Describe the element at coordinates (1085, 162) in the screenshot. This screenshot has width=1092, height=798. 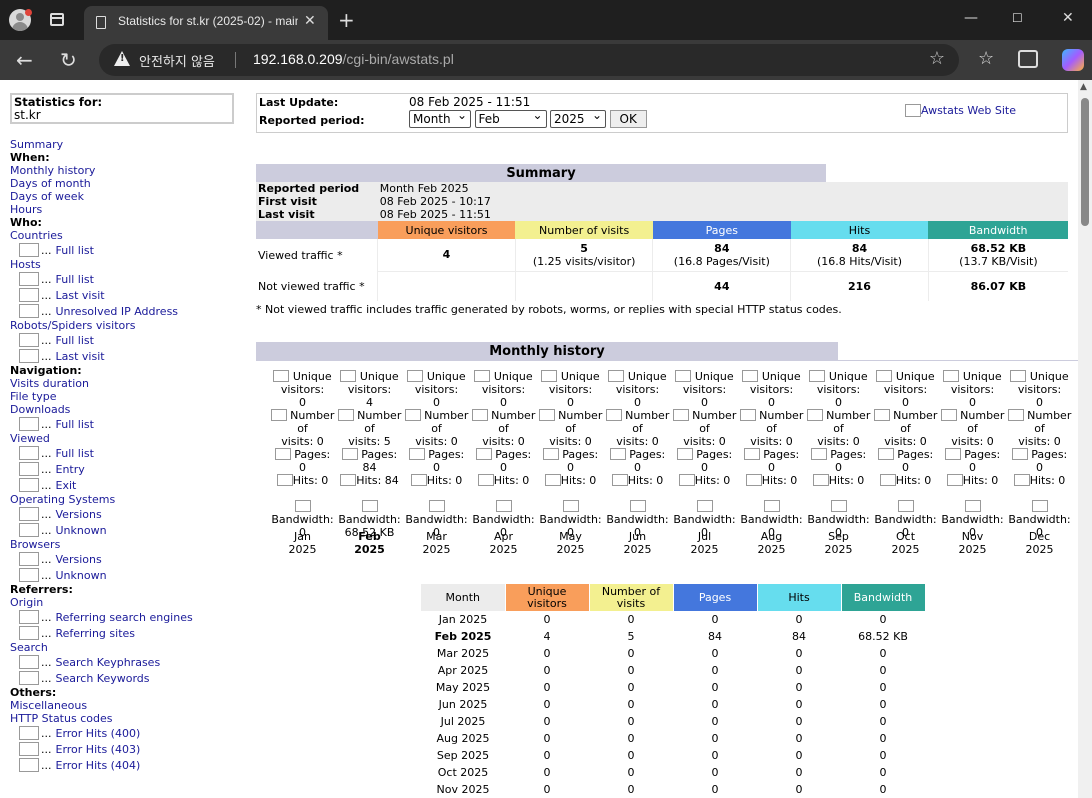
I see `scrollbar-thumb` at that location.